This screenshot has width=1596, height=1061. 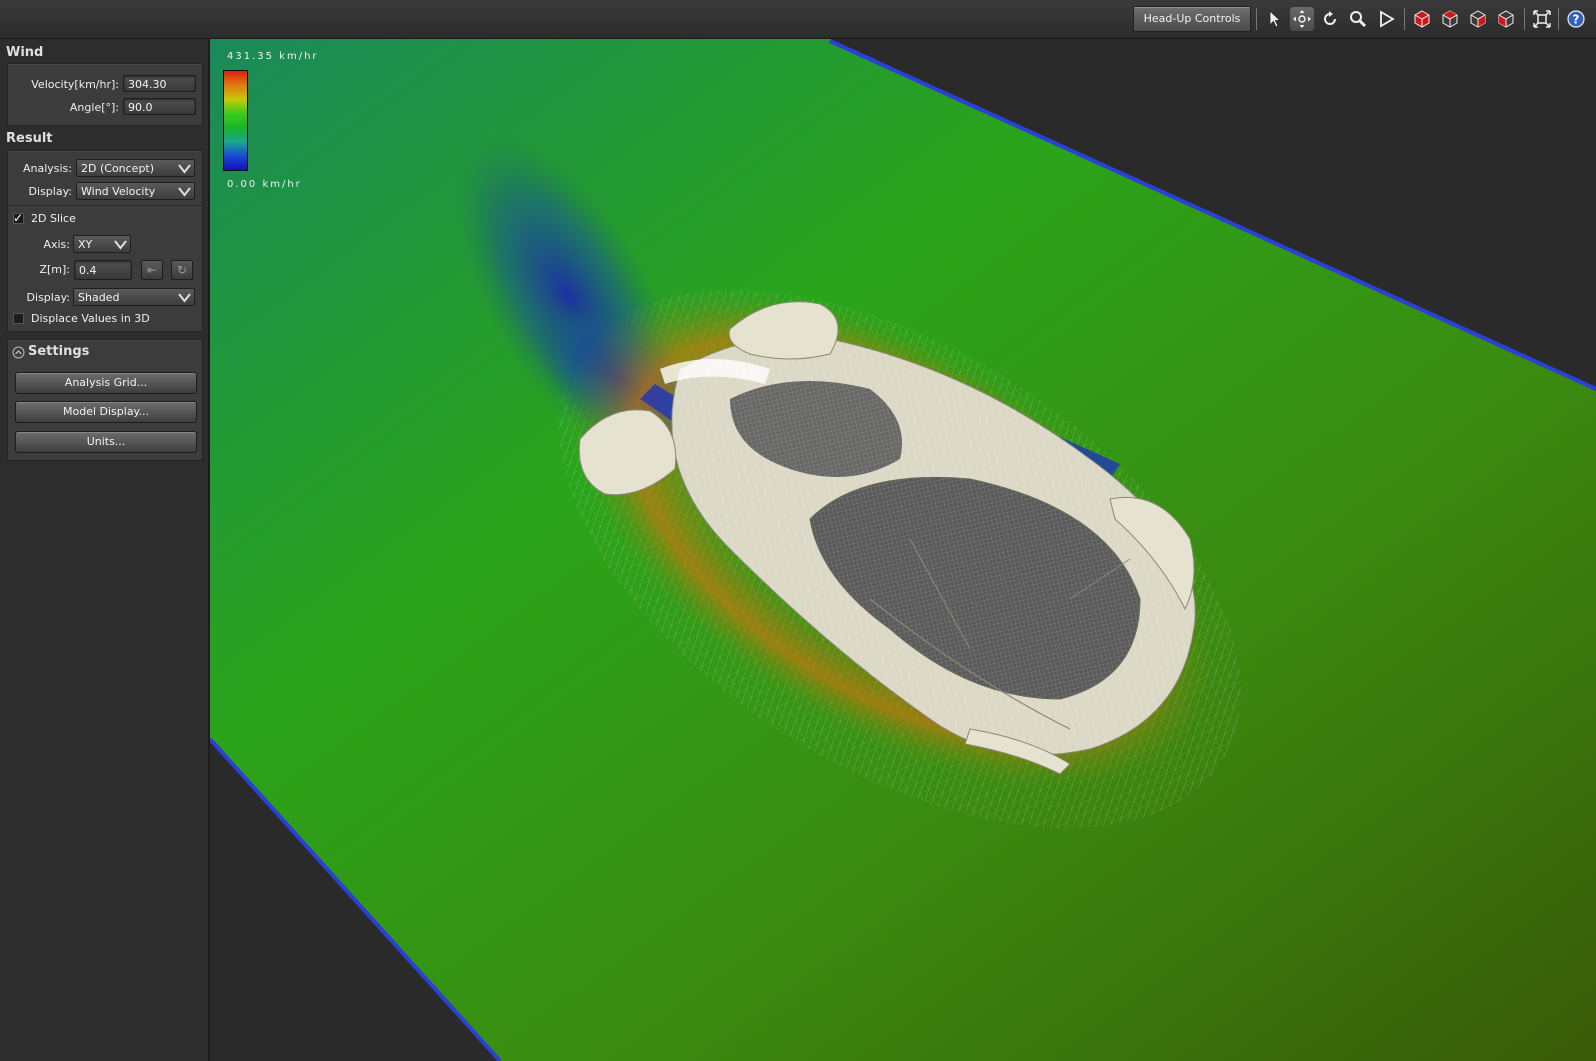 What do you see at coordinates (1192, 19) in the screenshot?
I see `head-up-controls-button: Head-Up Controls` at bounding box center [1192, 19].